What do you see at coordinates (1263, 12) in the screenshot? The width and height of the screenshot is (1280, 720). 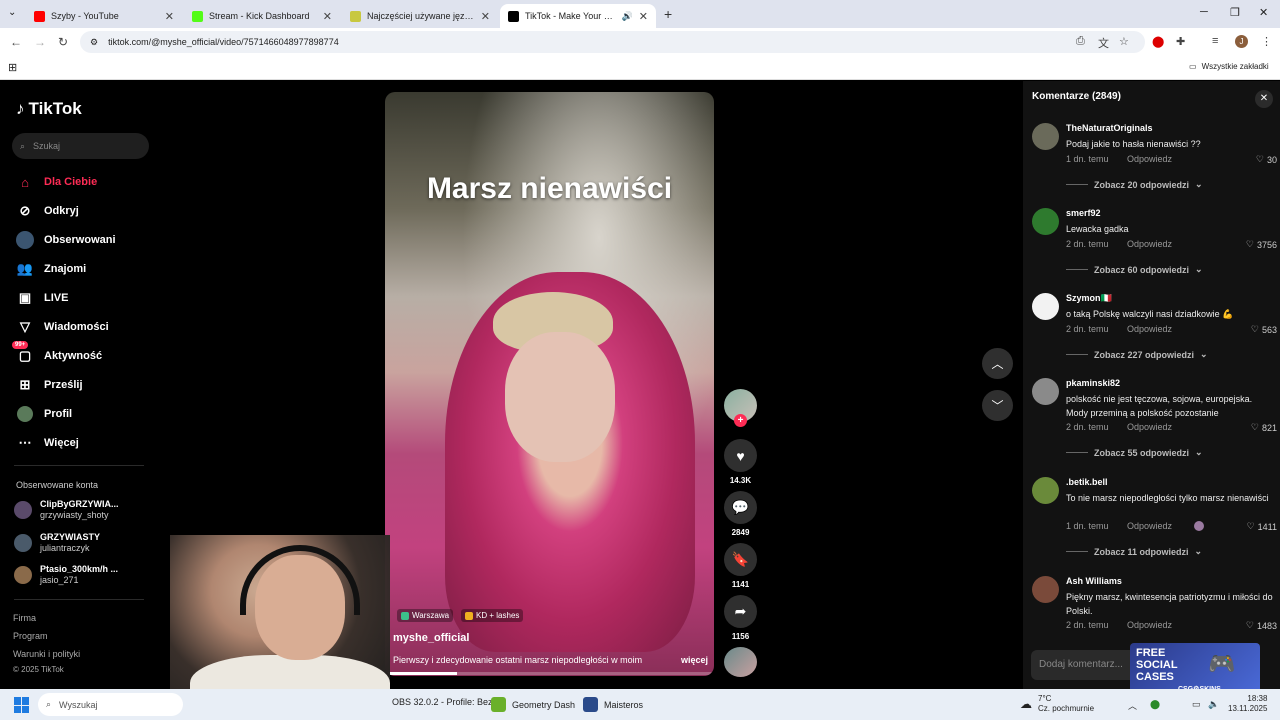 I see `close-window-button: ✕` at bounding box center [1263, 12].